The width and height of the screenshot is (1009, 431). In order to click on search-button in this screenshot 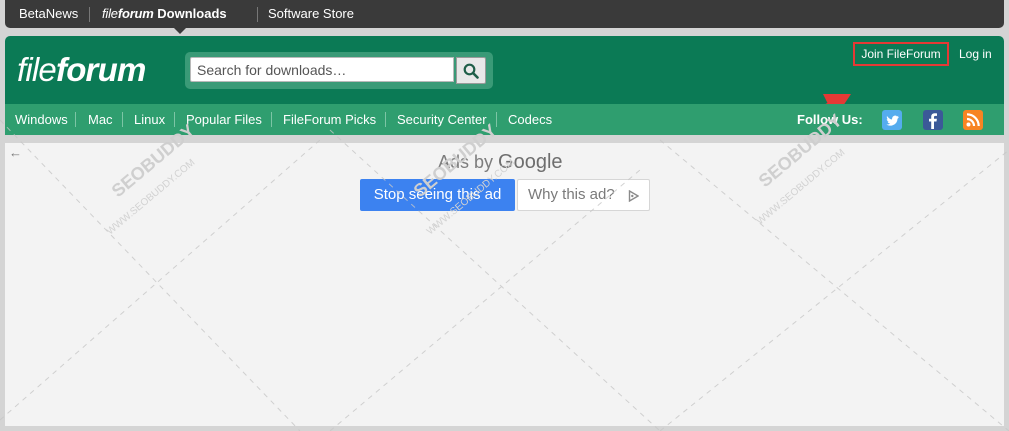, I will do `click(471, 70)`.